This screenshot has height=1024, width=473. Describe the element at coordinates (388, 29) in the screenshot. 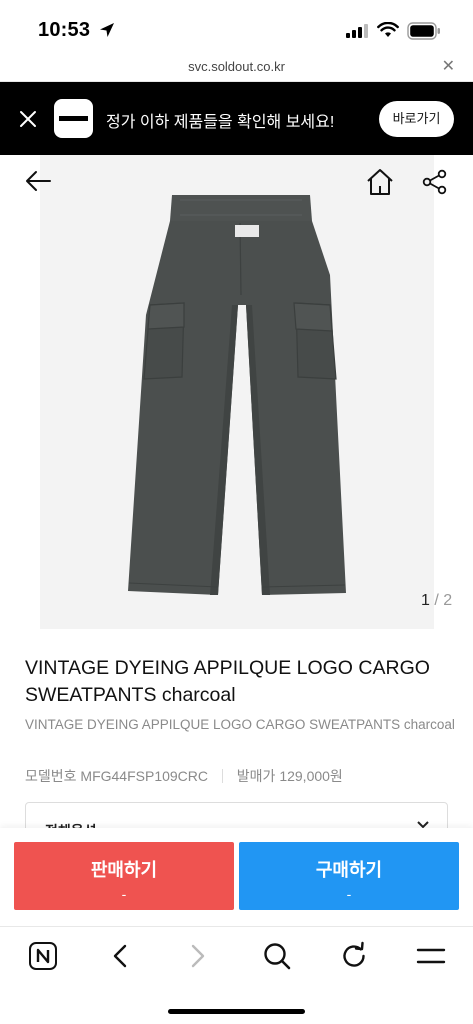

I see `wifi-icon` at that location.